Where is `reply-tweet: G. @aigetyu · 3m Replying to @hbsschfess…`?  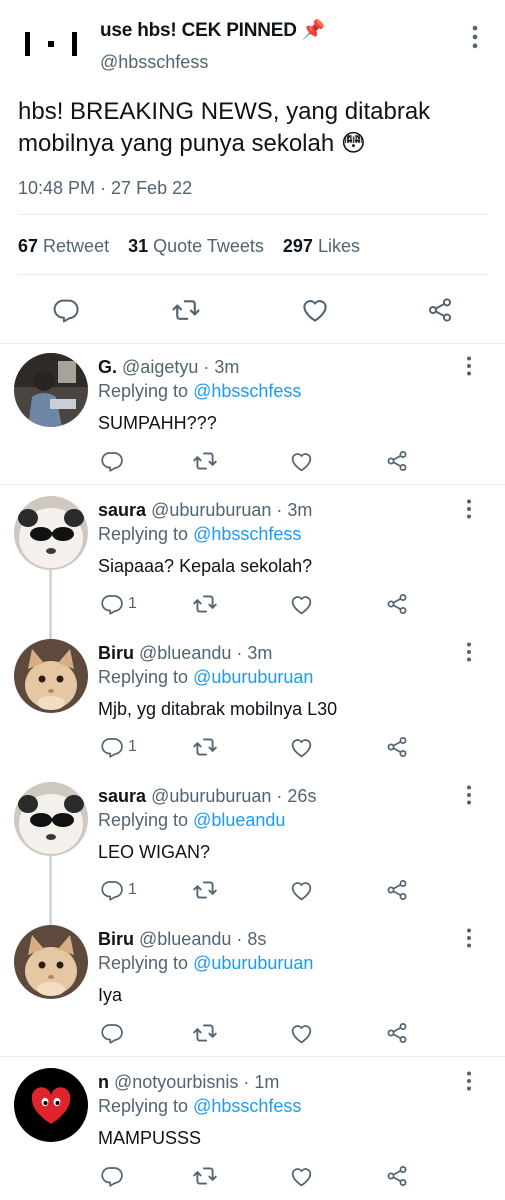 reply-tweet: G. @aigetyu · 3m Replying to @hbsschfess… is located at coordinates (252, 413).